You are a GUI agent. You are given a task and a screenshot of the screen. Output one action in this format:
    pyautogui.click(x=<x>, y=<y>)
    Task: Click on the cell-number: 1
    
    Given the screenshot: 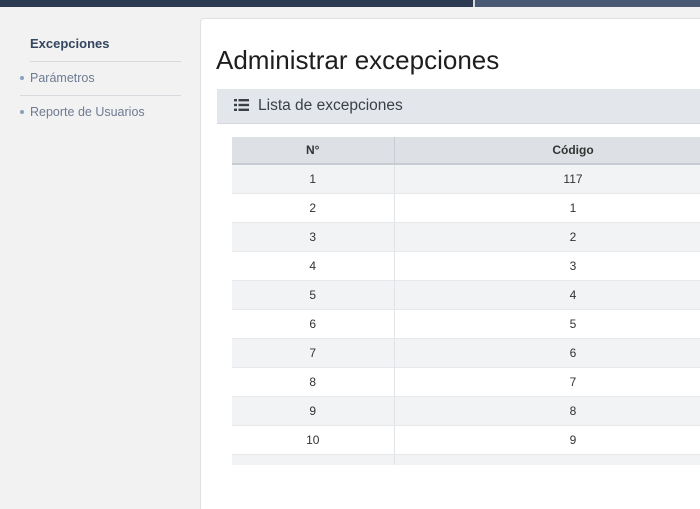 What is the action you would take?
    pyautogui.click(x=313, y=179)
    